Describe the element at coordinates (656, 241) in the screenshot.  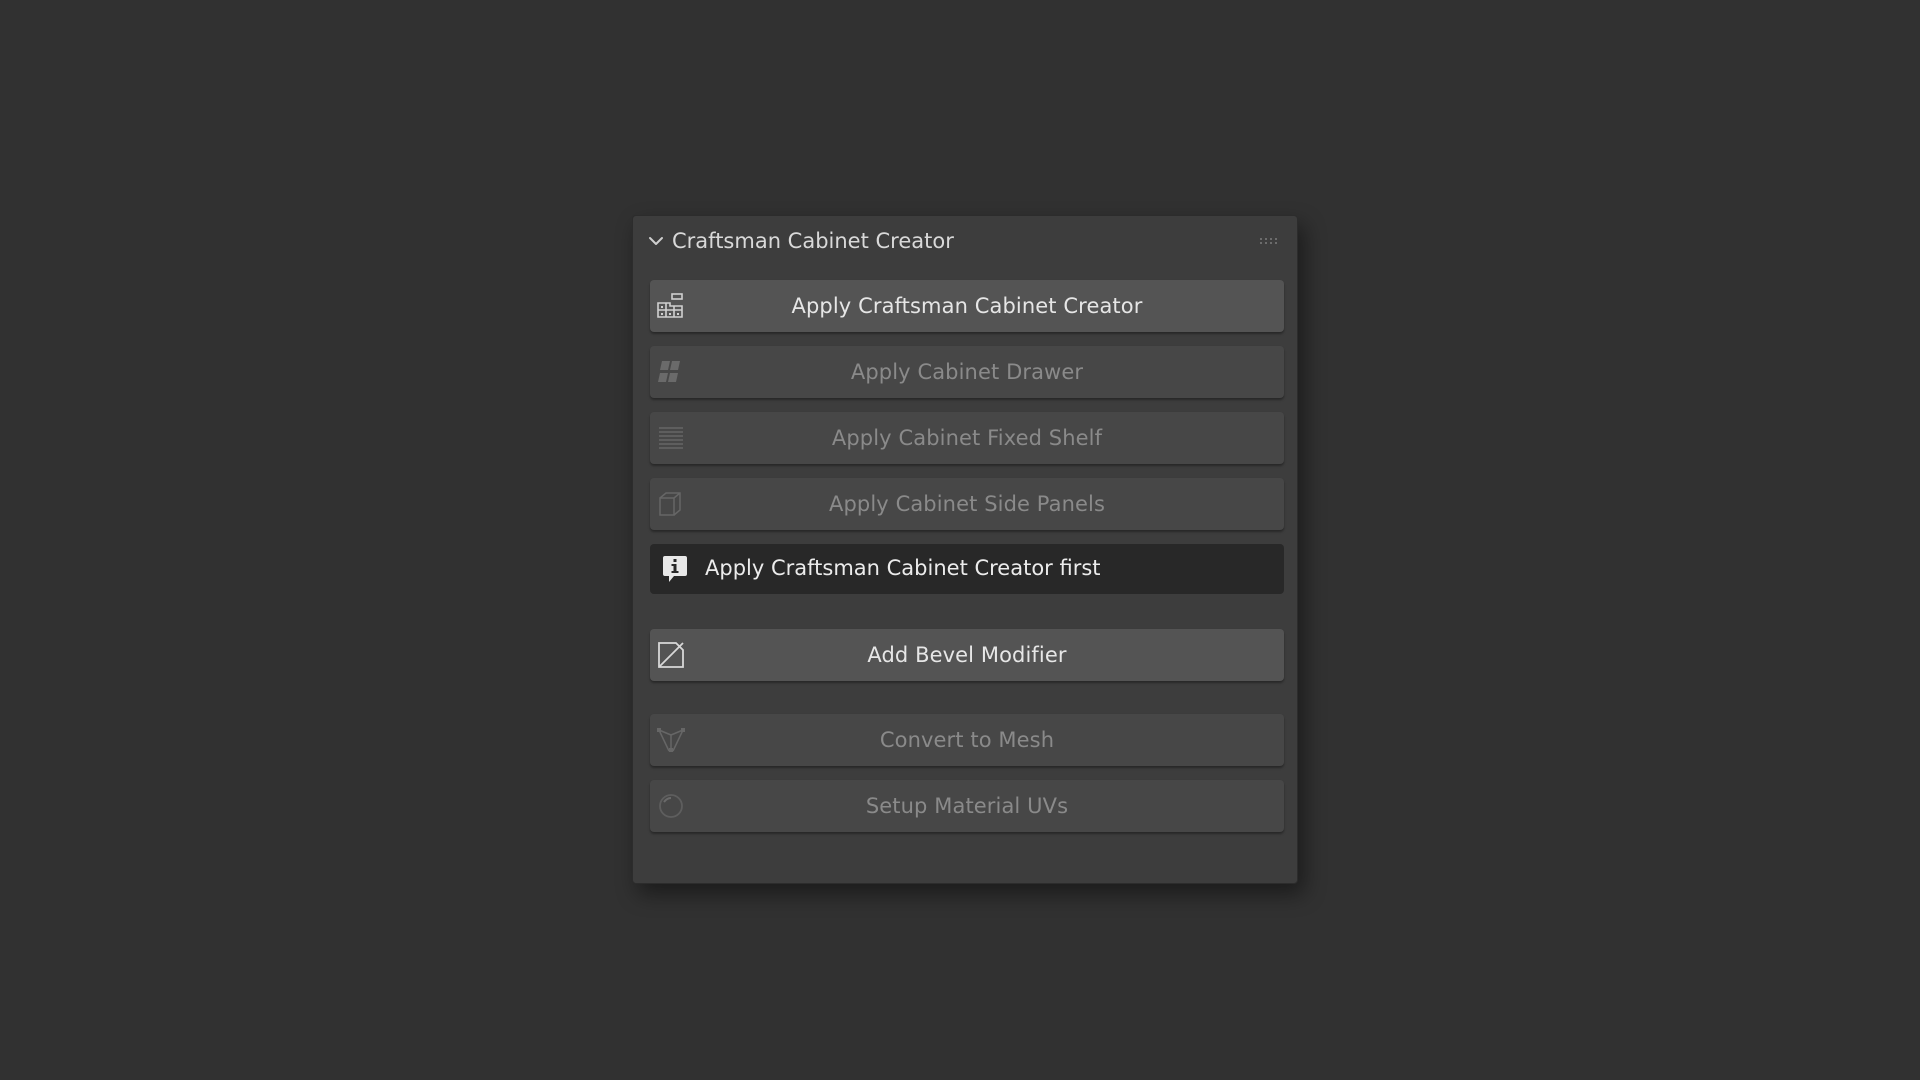
I see `chevron-down-icon` at that location.